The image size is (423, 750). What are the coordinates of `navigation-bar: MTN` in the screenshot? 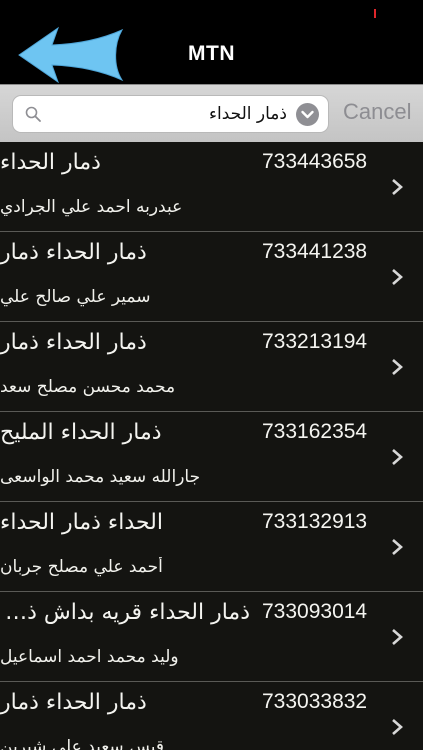 It's located at (211, 53).